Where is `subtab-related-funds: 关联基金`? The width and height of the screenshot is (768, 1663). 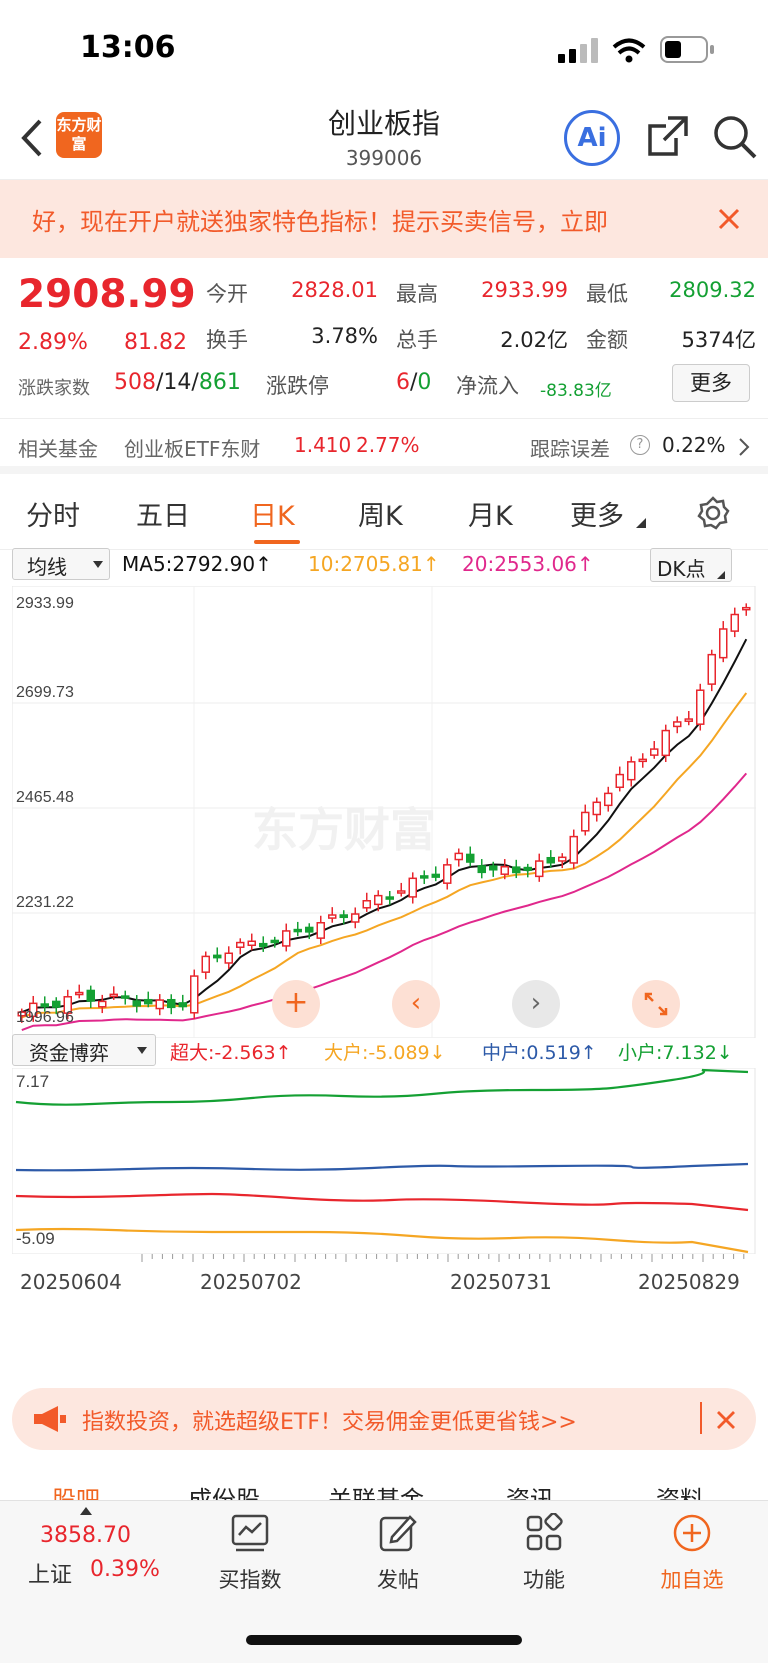
subtab-related-funds: 关联基金 is located at coordinates (376, 1490).